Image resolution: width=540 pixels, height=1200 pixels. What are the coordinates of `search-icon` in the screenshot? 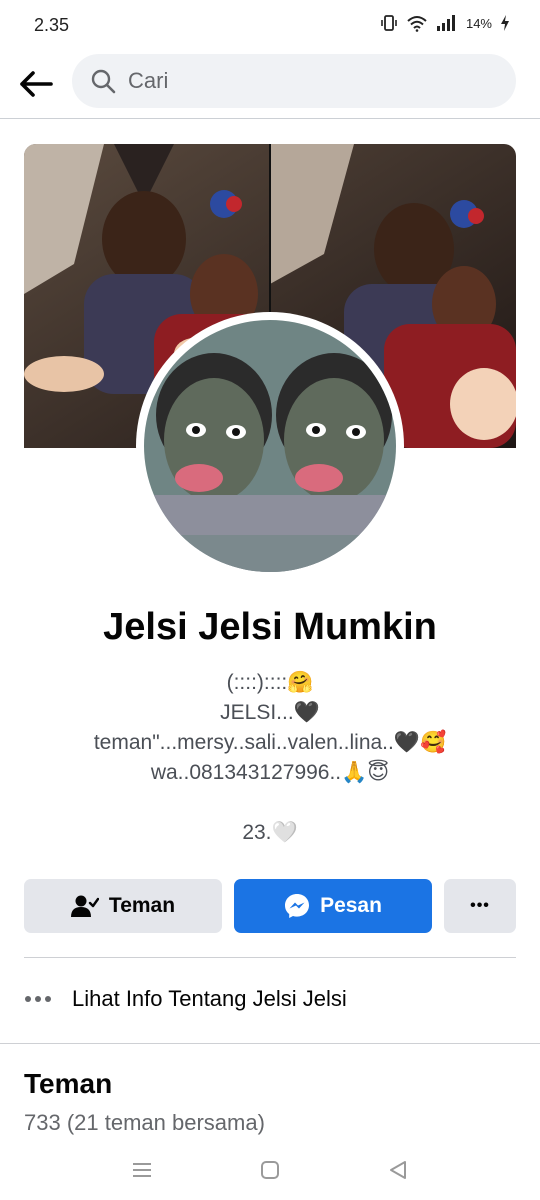 It's located at (103, 81).